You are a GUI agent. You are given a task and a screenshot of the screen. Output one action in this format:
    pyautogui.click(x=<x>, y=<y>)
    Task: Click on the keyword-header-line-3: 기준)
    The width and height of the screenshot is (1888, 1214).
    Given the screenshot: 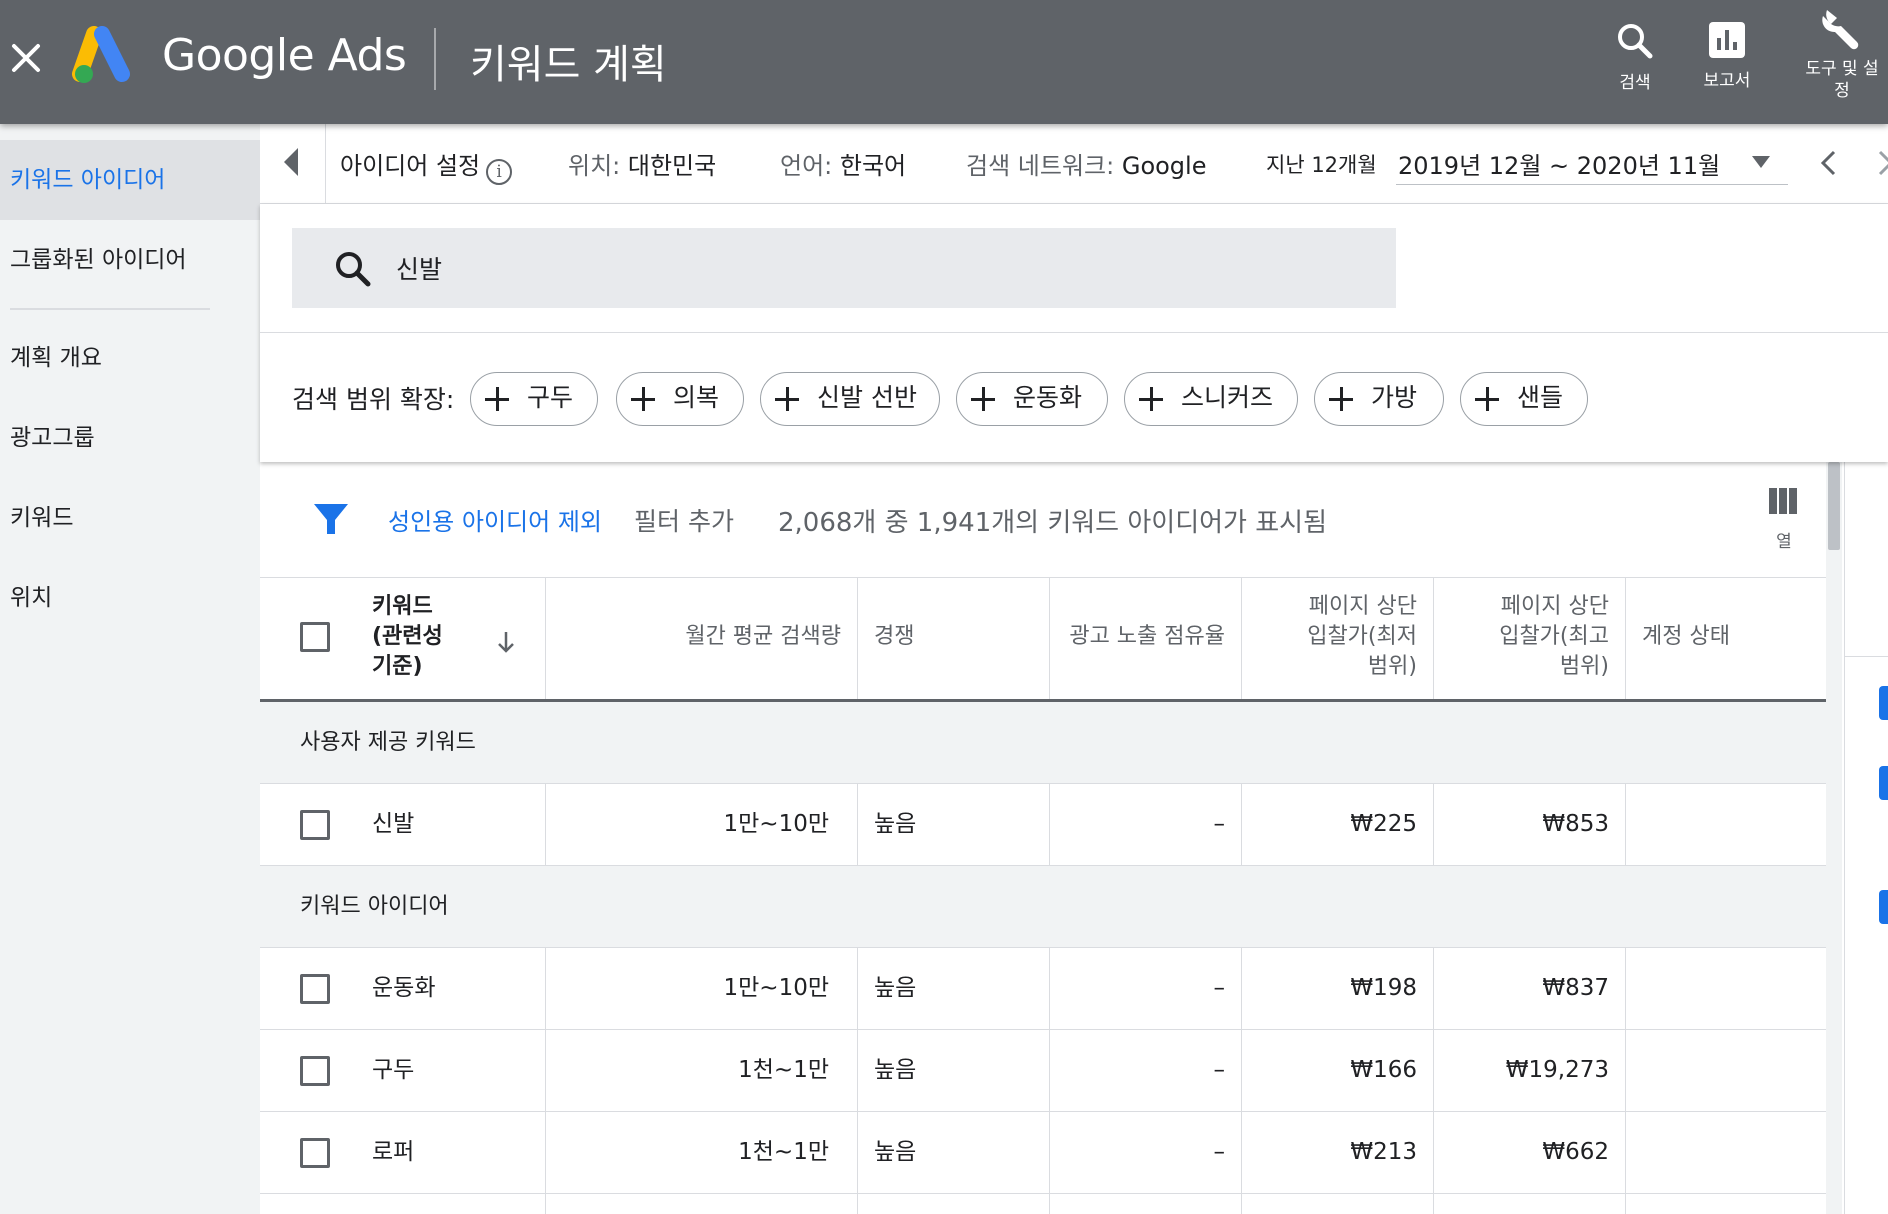 What is the action you would take?
    pyautogui.click(x=397, y=666)
    